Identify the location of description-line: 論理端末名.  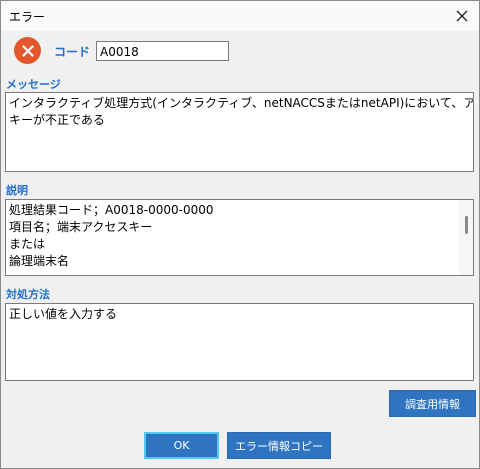
(39, 261).